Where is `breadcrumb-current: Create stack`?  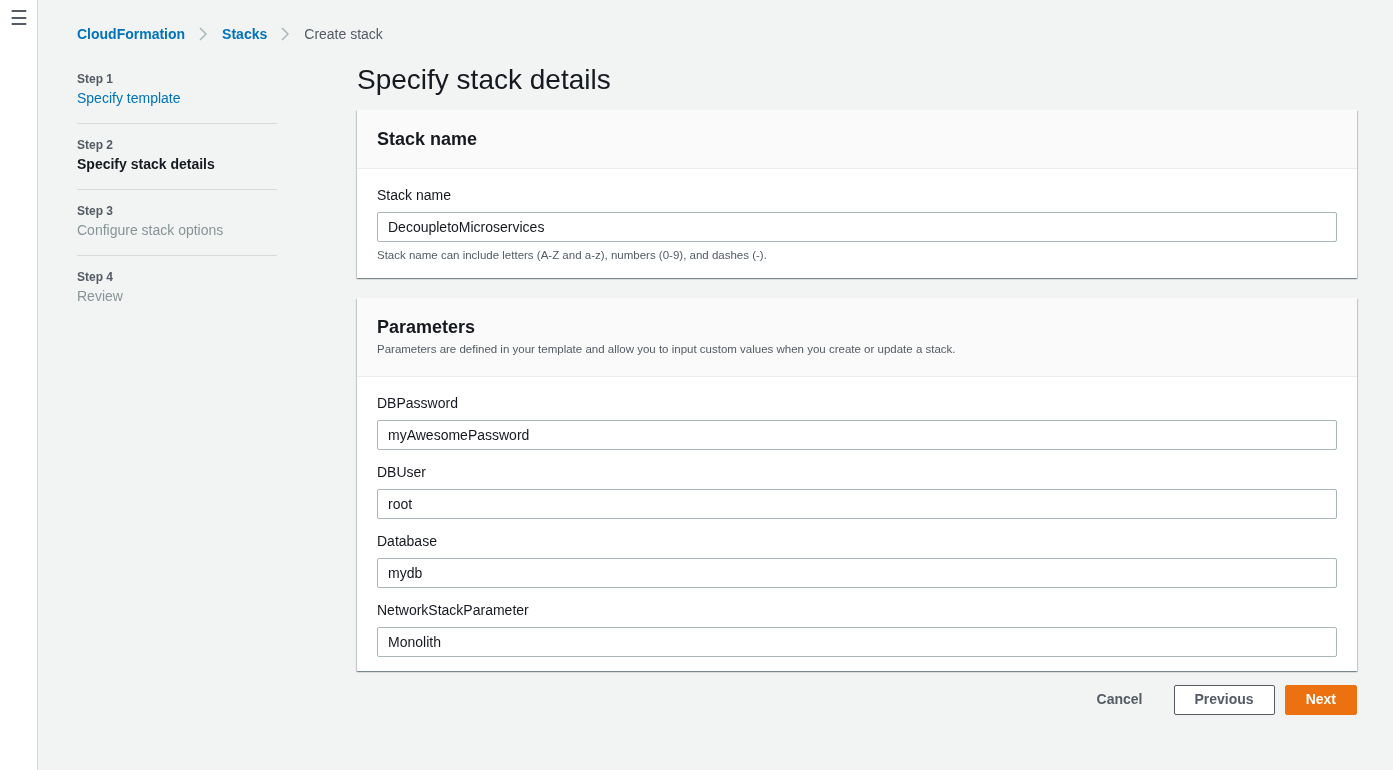 breadcrumb-current: Create stack is located at coordinates (343, 34).